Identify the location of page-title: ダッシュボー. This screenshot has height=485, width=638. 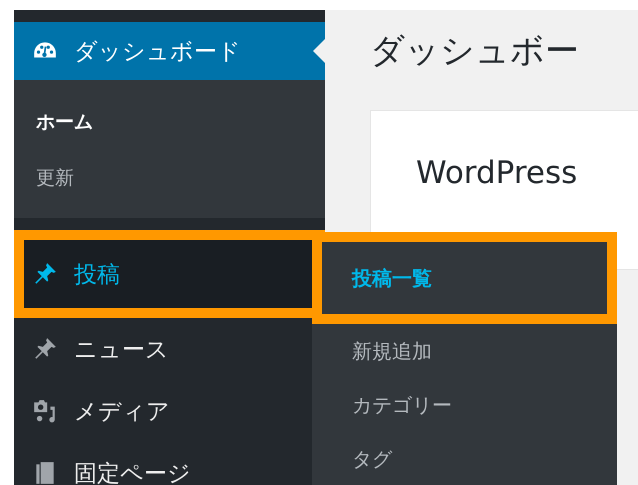
(475, 51).